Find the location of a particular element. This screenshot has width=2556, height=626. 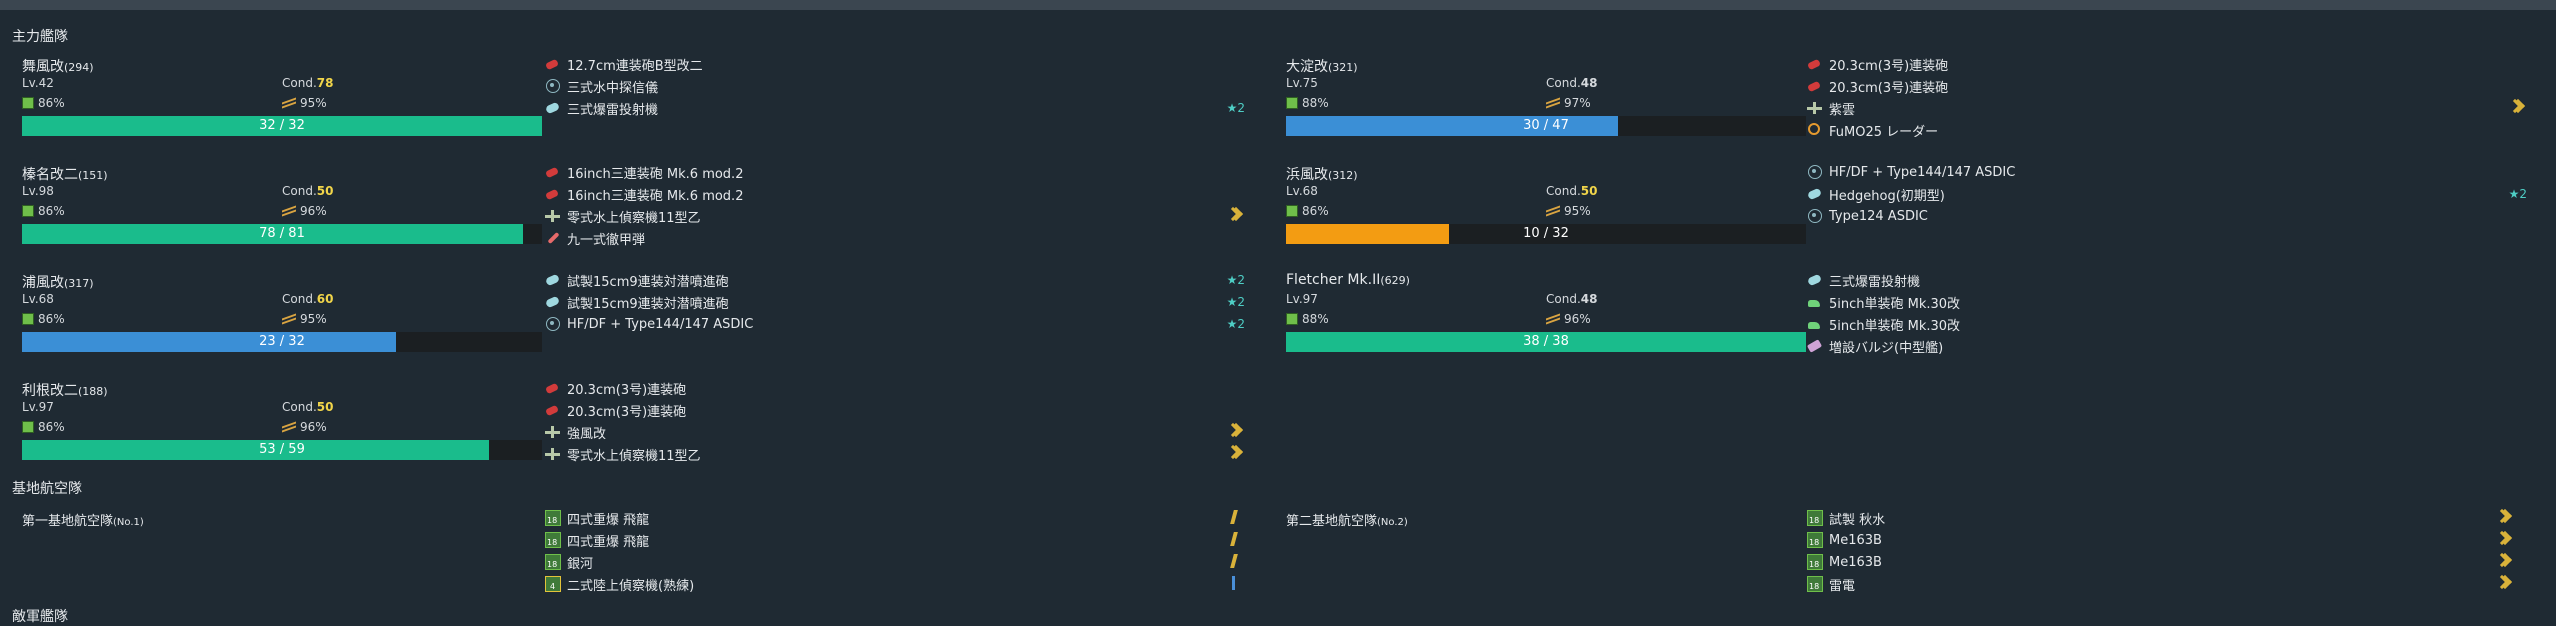

equipment-slot: 九一式徹甲弾 is located at coordinates (895, 238).